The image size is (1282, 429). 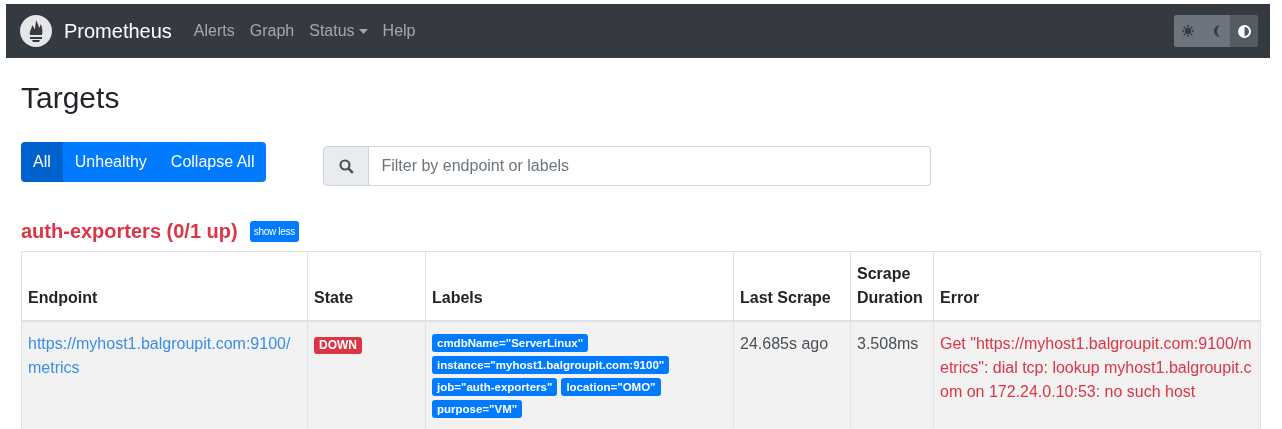 What do you see at coordinates (650, 166) in the screenshot?
I see `search-field: Filter by endpoint or labels` at bounding box center [650, 166].